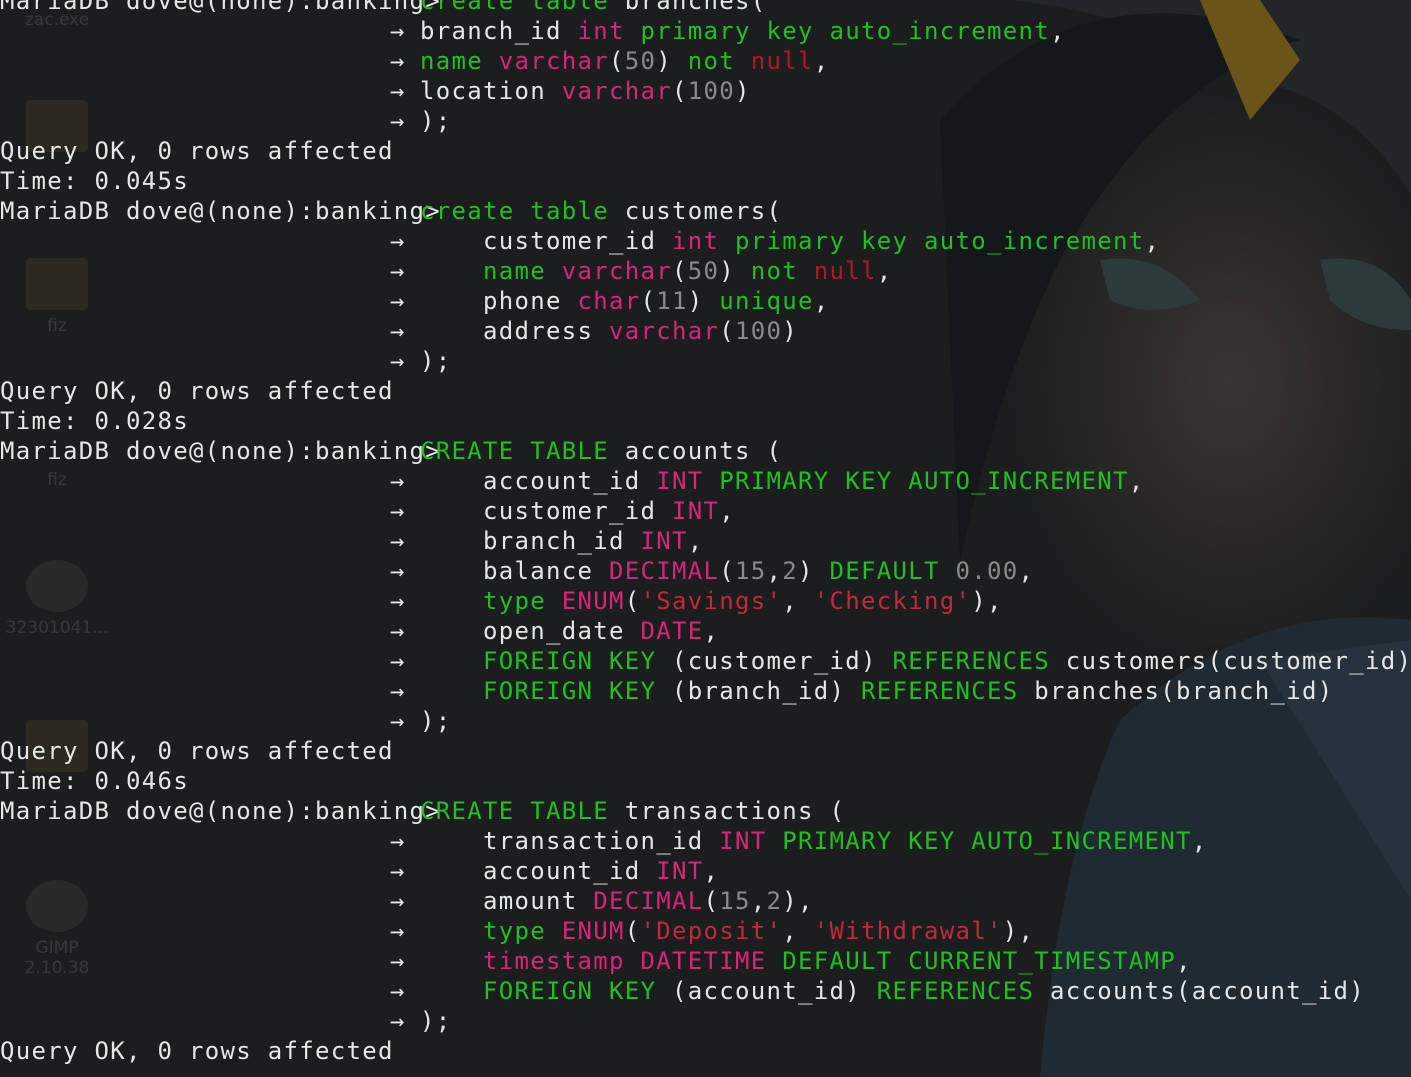 This screenshot has width=1411, height=1077. I want to click on sql-token: branches(, so click(695, 7).